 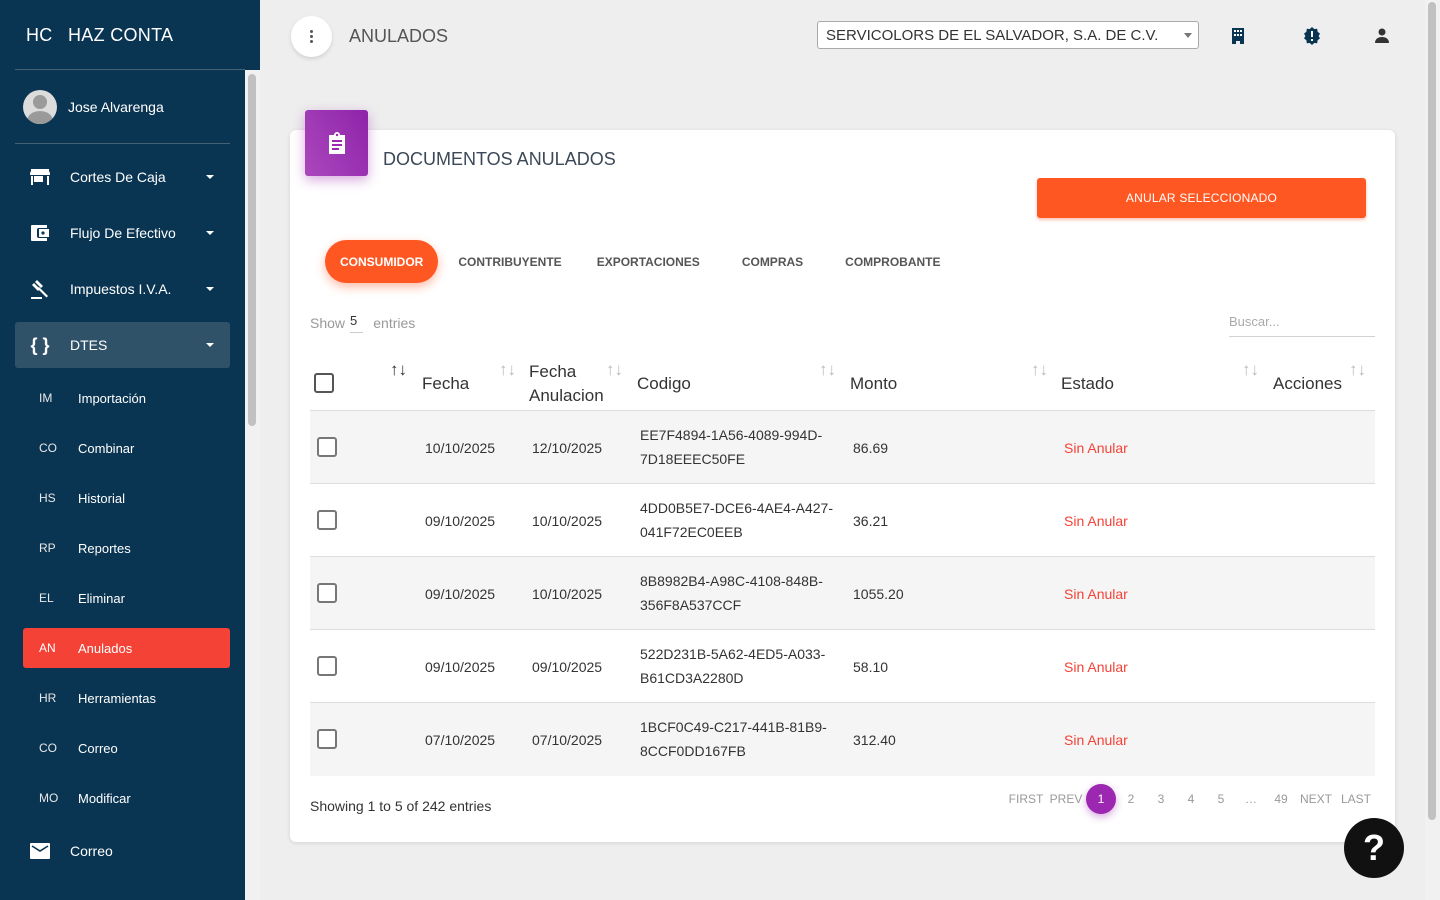 I want to click on page-scrollbar, so click(x=1432, y=450).